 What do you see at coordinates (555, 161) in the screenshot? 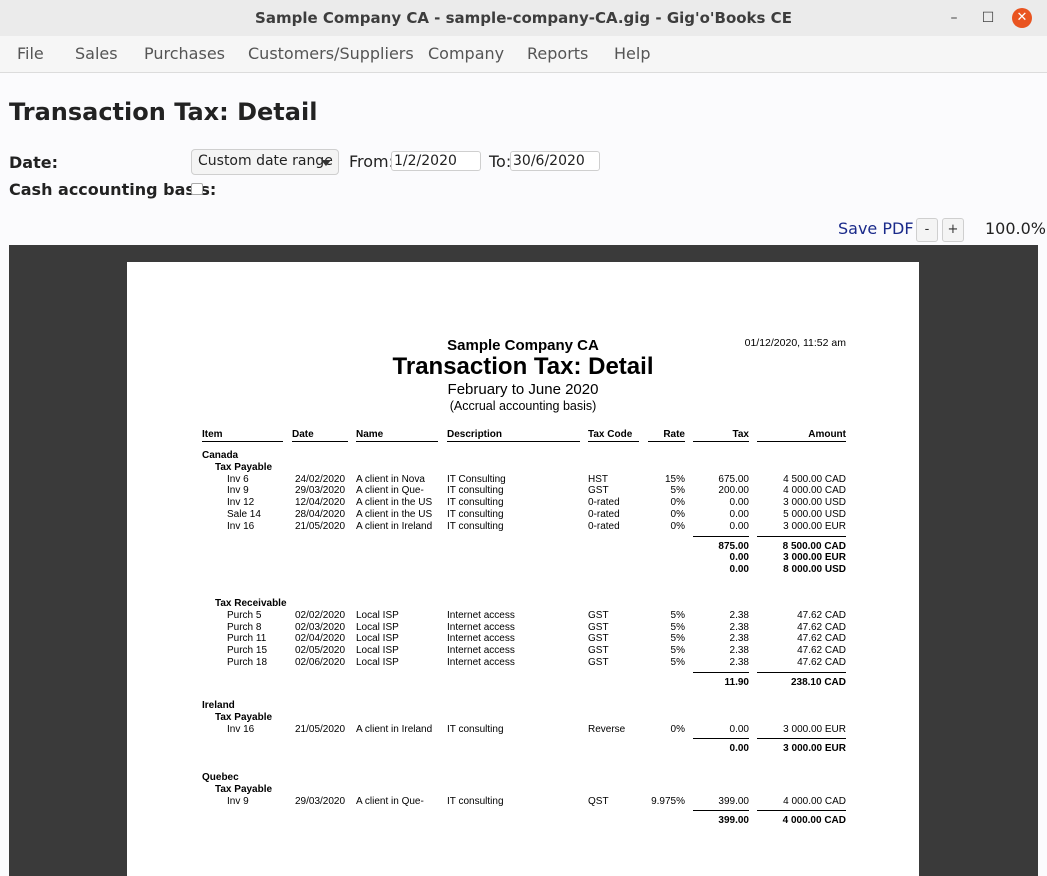
I see `to-date-input: 30/6/2020` at bounding box center [555, 161].